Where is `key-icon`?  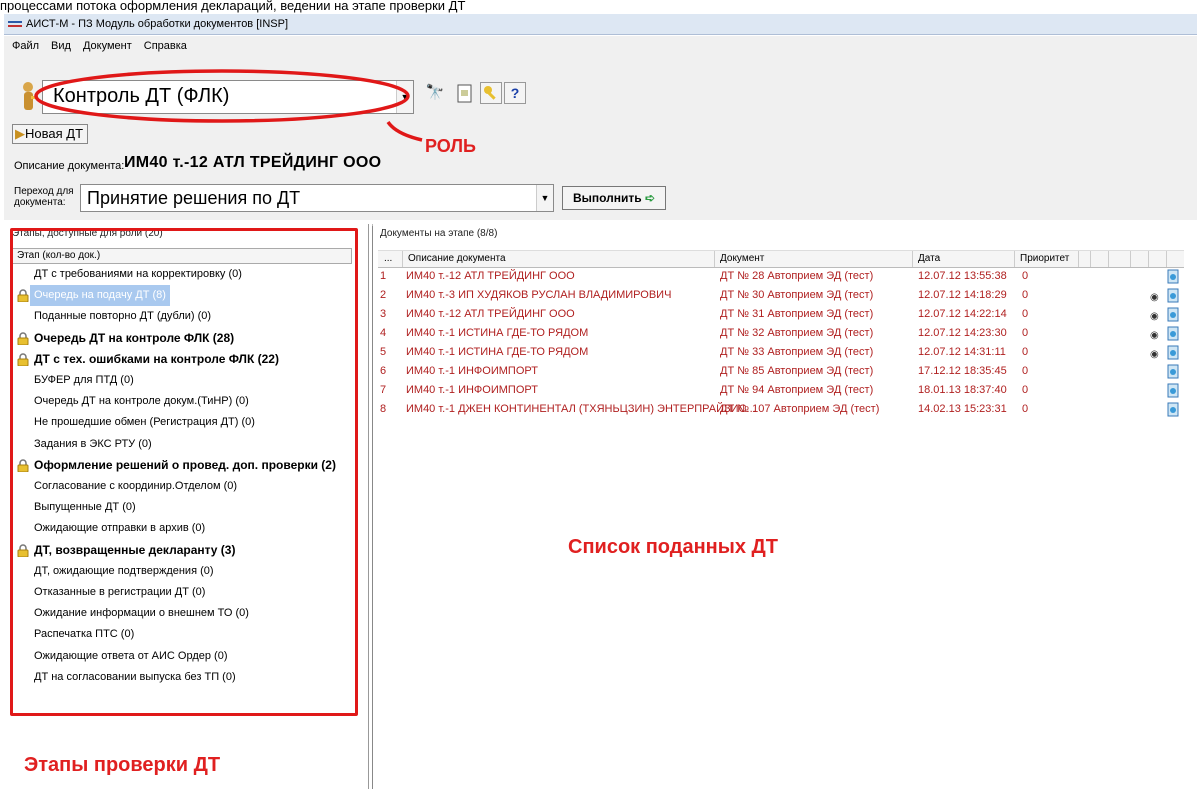
key-icon is located at coordinates (491, 93).